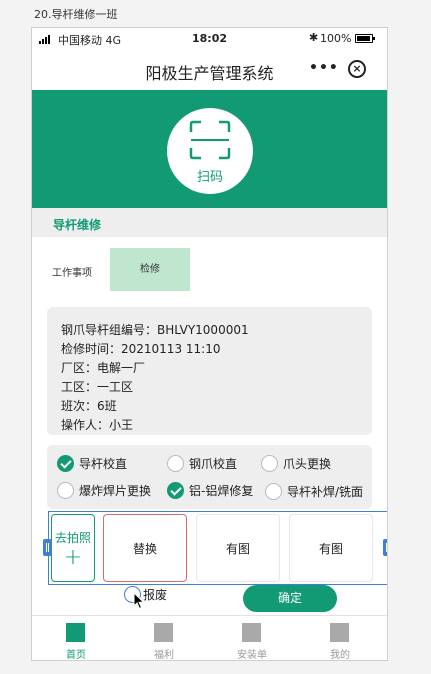 The height and width of the screenshot is (674, 431). Describe the element at coordinates (385, 547) in the screenshot. I see `resize-handle-right` at that location.